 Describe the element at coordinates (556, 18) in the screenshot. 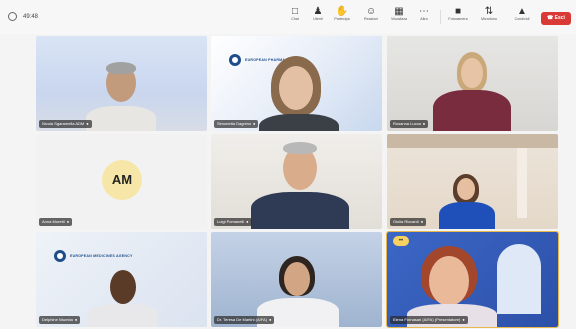

I see `leave-button: ☎ Esci` at that location.